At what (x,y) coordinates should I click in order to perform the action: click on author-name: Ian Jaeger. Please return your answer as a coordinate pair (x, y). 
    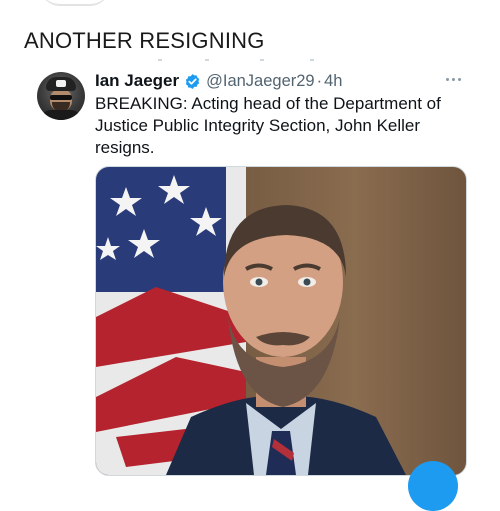
    Looking at the image, I should click on (137, 81).